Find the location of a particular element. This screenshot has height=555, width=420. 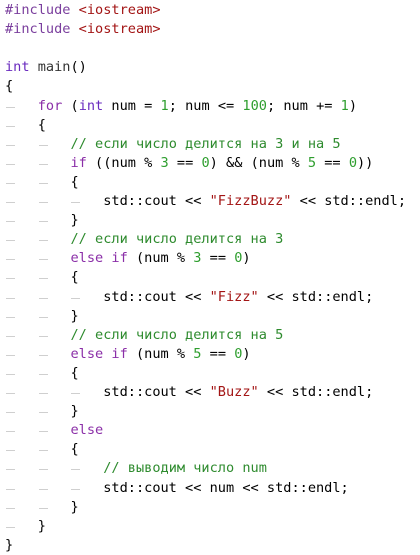

code-line: std::cout << num << std::endl; is located at coordinates (177, 488).